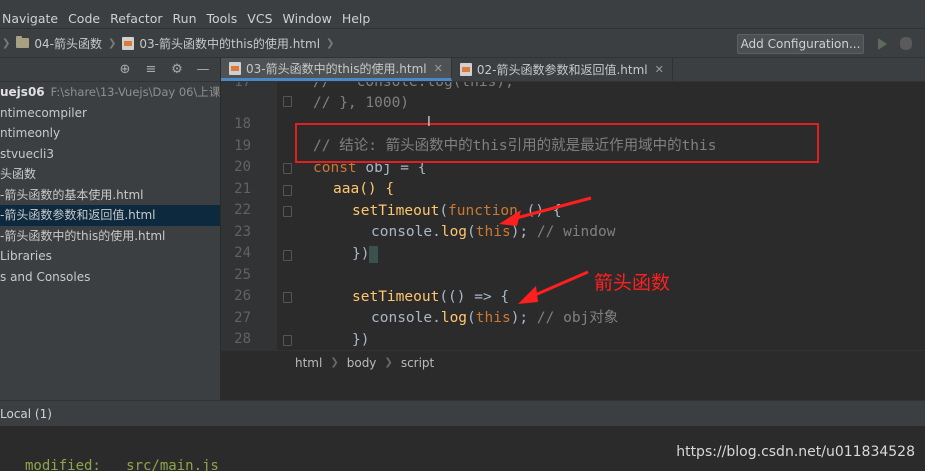 This screenshot has width=925, height=471. I want to click on menu-tools: Tools, so click(222, 18).